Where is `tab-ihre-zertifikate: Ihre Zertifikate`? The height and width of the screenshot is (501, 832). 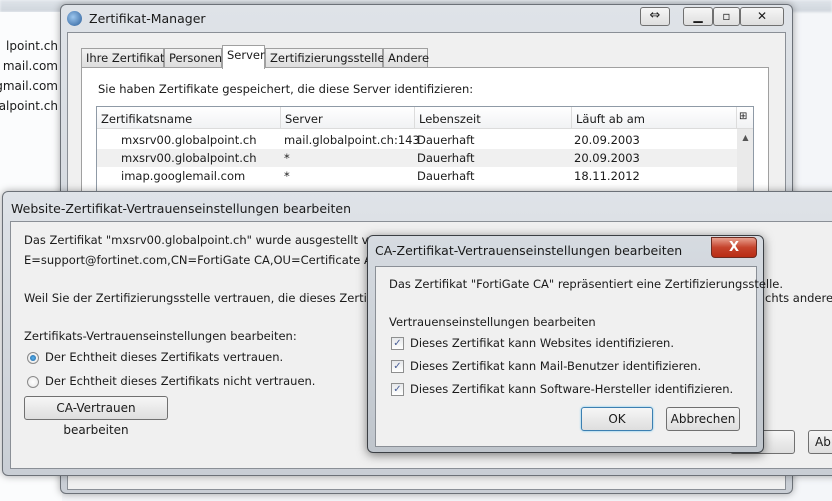 tab-ihre-zertifikate: Ihre Zertifikate is located at coordinates (126, 58).